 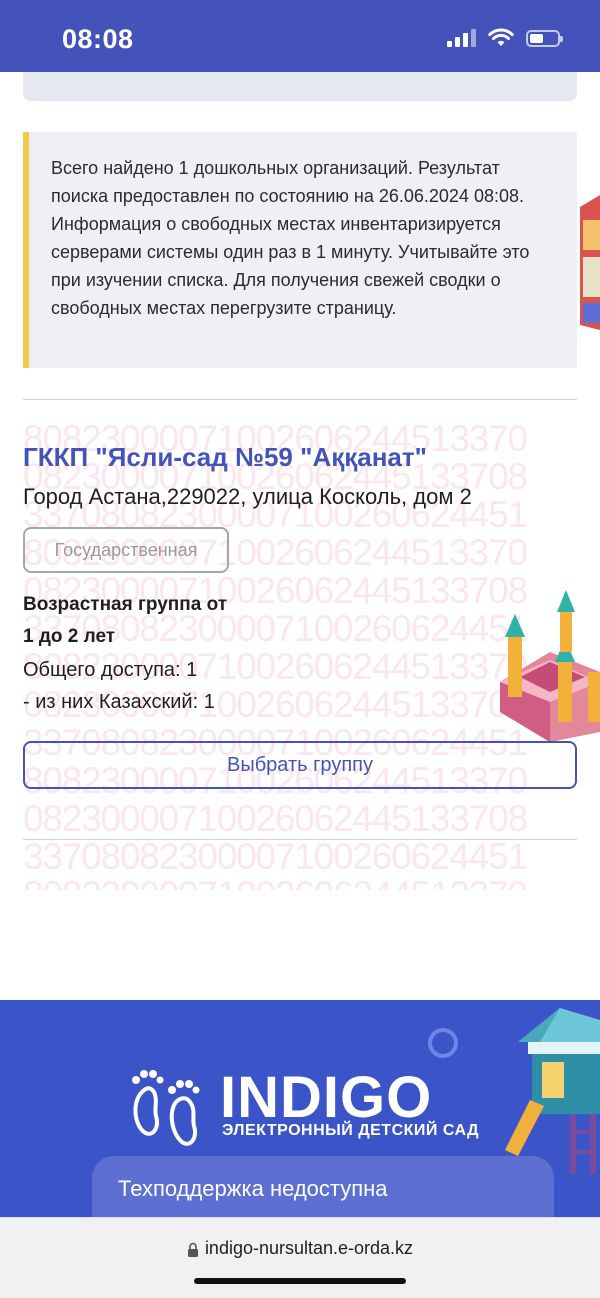 What do you see at coordinates (225, 457) in the screenshot?
I see `kindergarten-name: ГККП "Ясли-сад №59 "Аққанат"` at bounding box center [225, 457].